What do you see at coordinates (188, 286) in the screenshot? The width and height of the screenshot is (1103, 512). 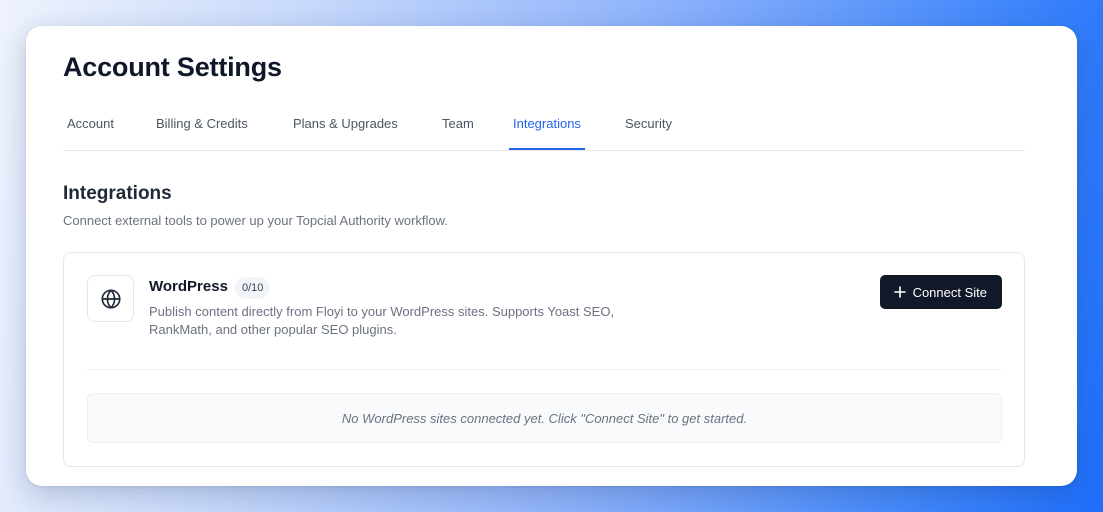 I see `integration-name: WordPress` at bounding box center [188, 286].